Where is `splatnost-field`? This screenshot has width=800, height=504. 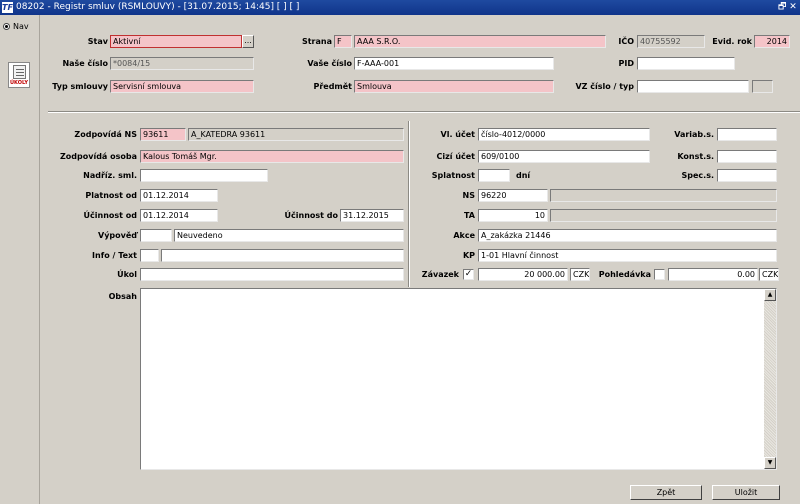 splatnost-field is located at coordinates (494, 175).